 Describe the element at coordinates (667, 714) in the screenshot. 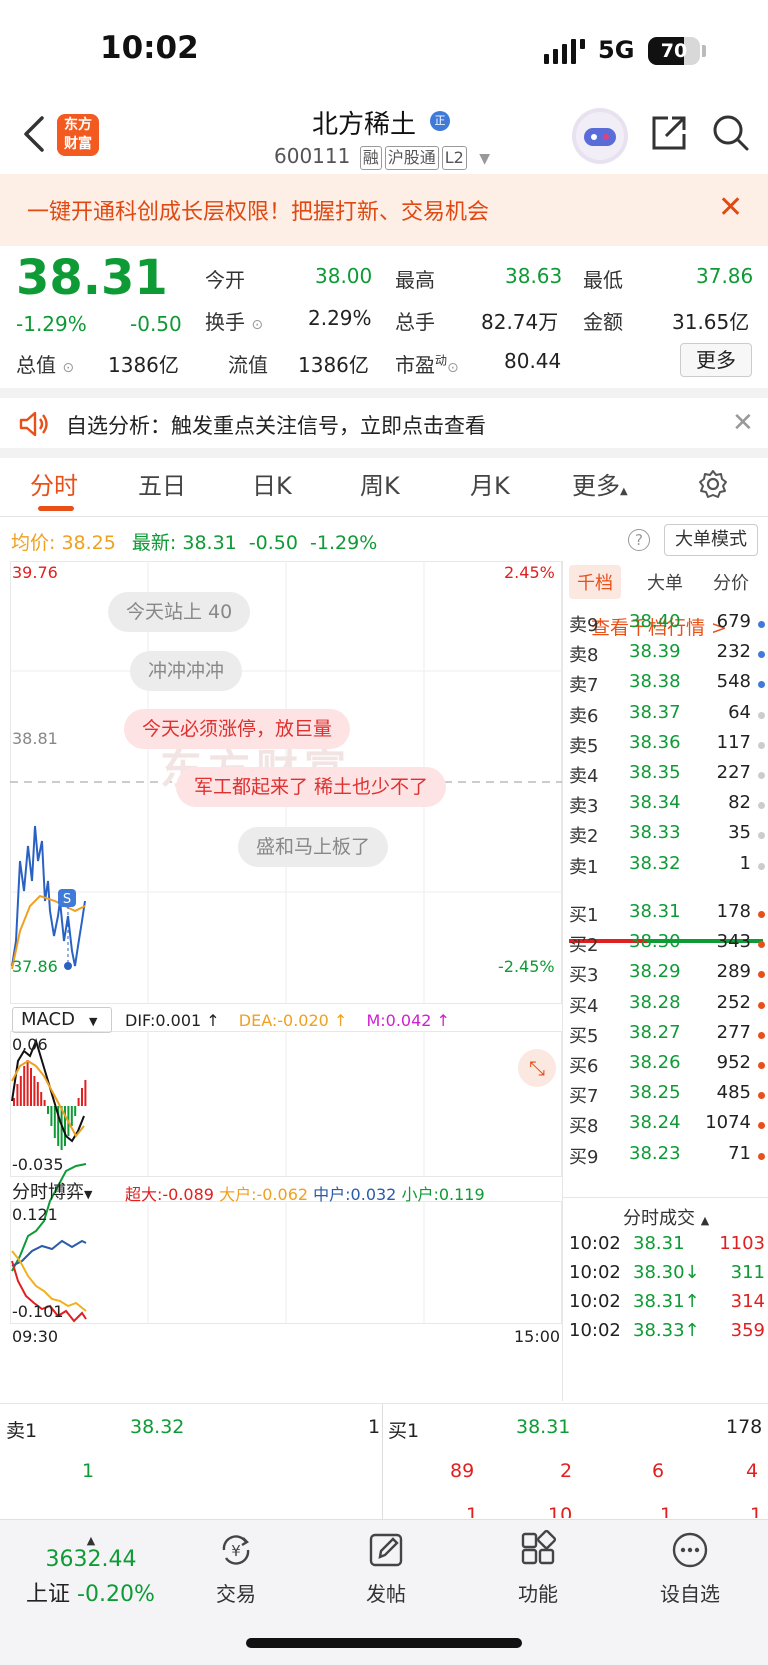

I see `order-book-row: 卖6 38.37 64` at that location.